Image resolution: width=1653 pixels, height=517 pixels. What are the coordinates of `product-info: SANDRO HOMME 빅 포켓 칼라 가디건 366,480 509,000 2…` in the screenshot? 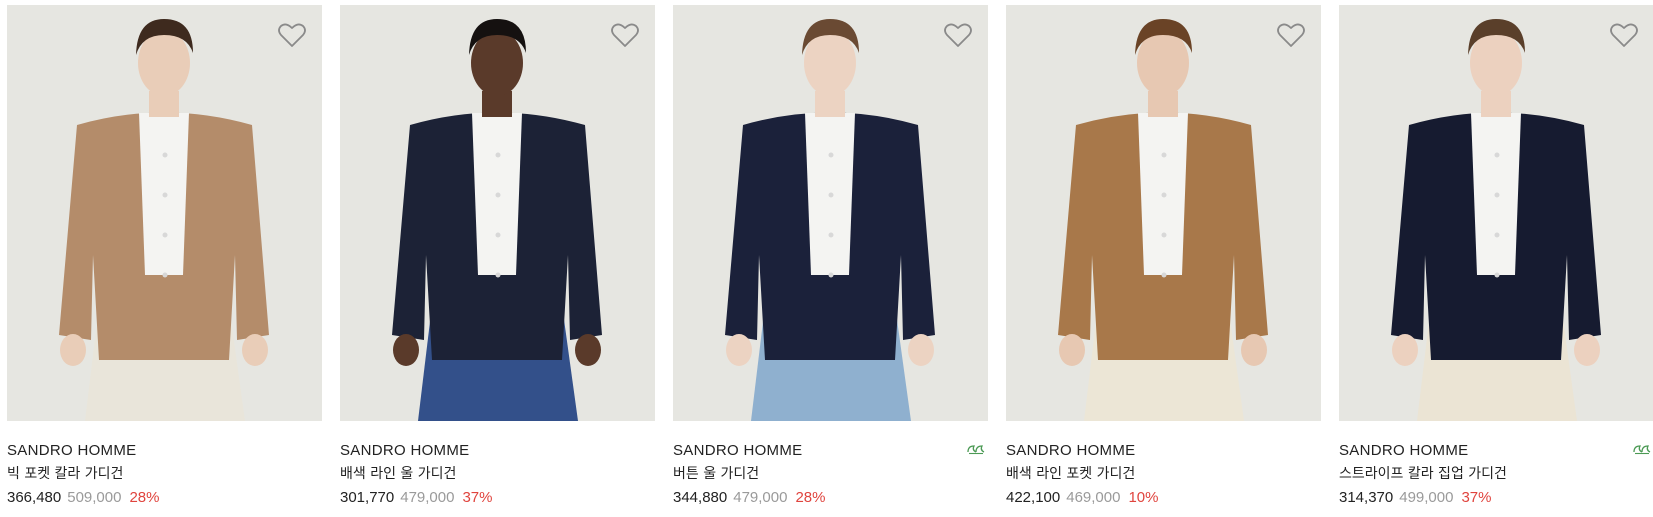 It's located at (164, 464).